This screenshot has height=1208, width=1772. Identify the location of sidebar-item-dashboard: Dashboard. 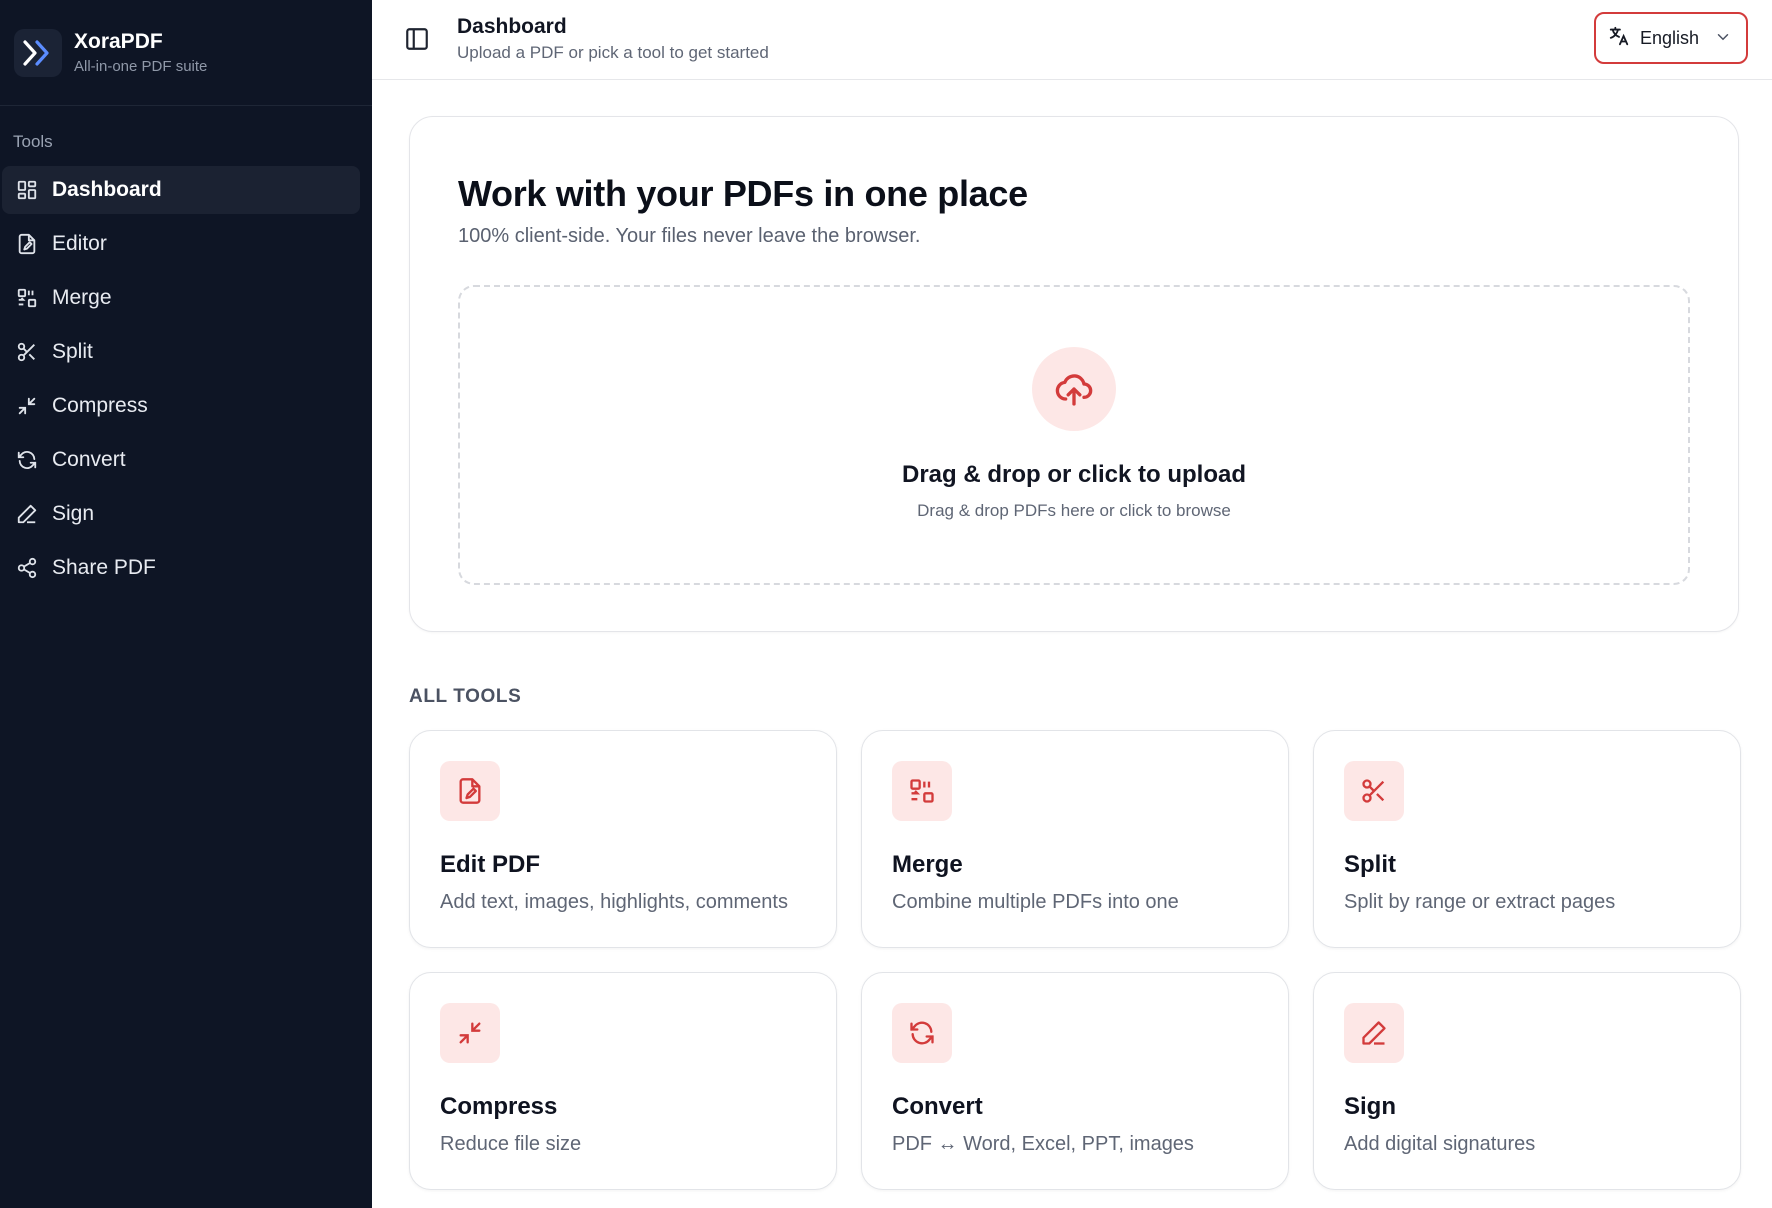
(181, 190).